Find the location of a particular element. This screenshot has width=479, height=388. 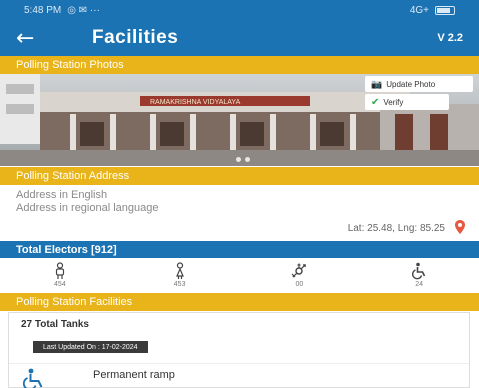

verify-label: Verify is located at coordinates (393, 102).